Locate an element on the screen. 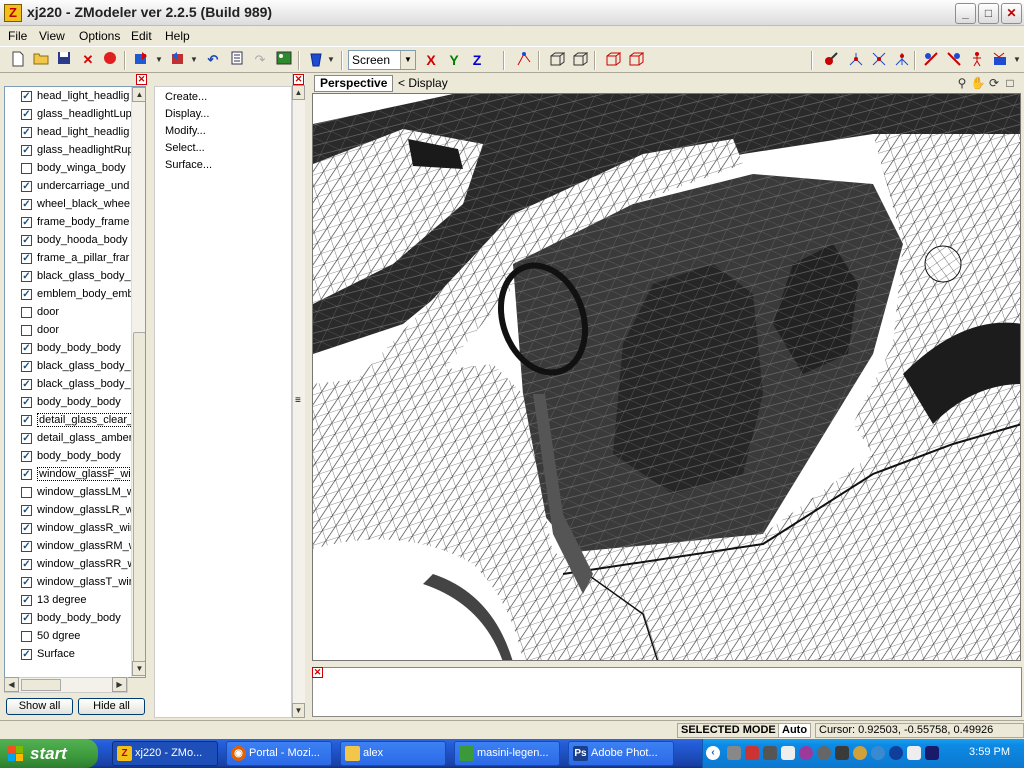 The image size is (1024, 768). scroll-down-icon: ▼ is located at coordinates (298, 710).